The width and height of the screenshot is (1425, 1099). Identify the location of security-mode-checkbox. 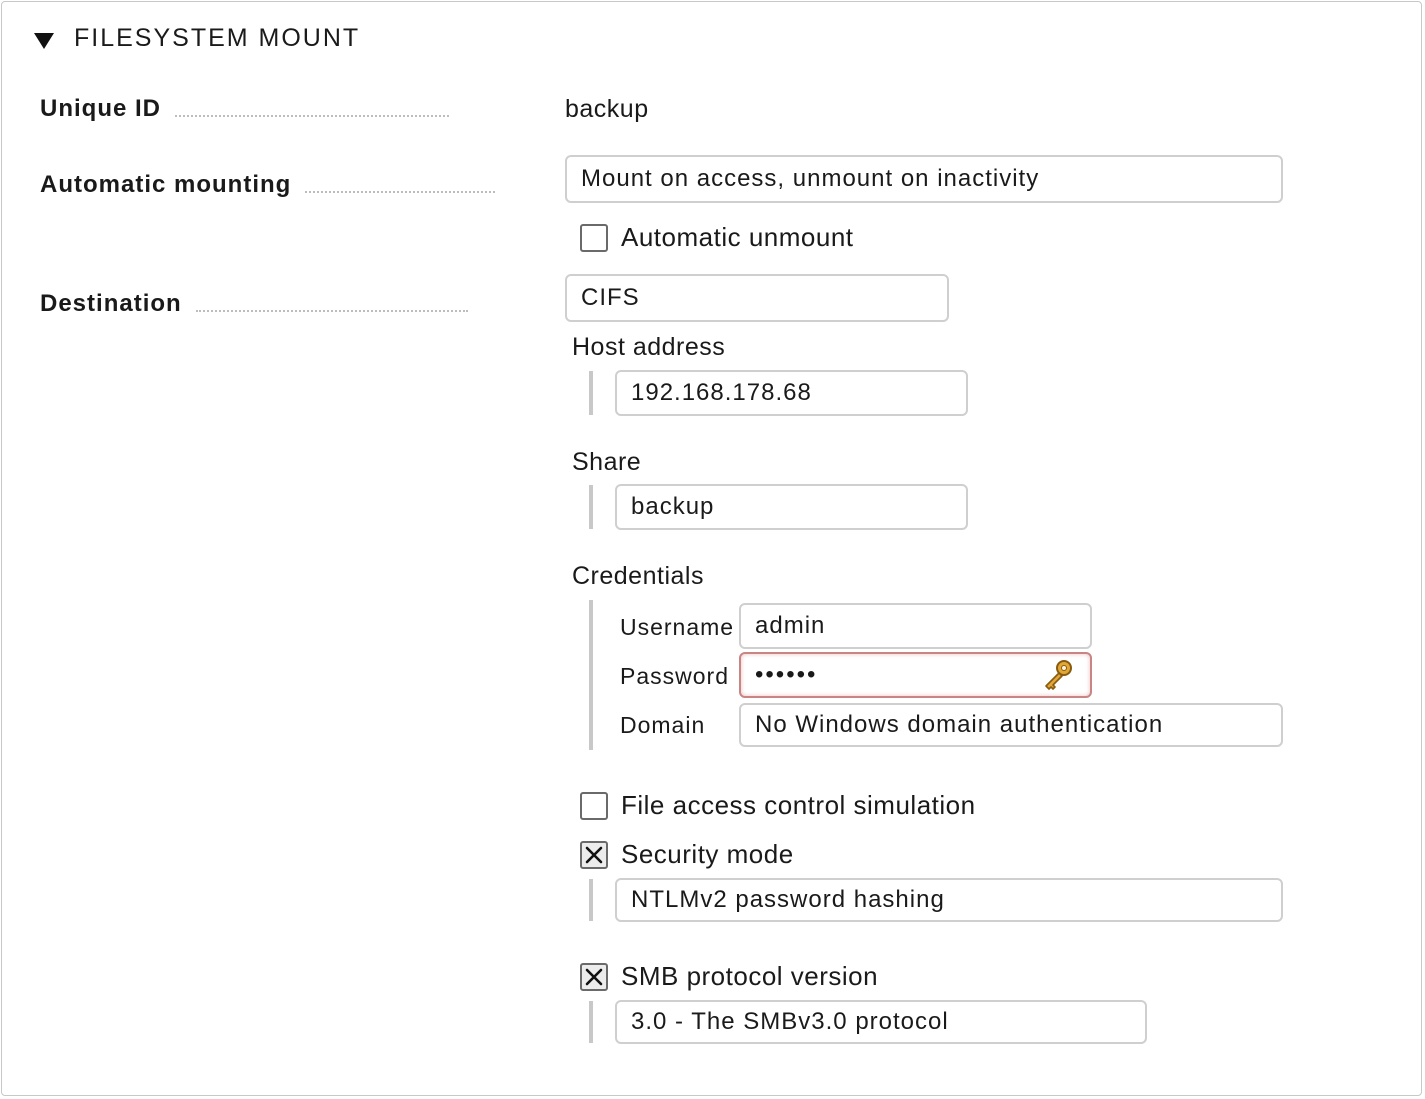
(594, 854).